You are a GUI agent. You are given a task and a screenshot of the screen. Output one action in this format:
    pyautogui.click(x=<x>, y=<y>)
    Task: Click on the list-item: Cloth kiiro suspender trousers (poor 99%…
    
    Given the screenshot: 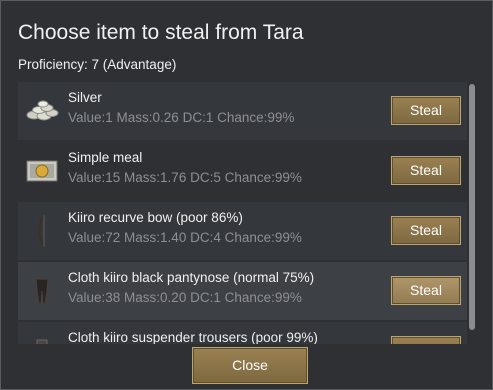 What is the action you would take?
    pyautogui.click(x=242, y=333)
    